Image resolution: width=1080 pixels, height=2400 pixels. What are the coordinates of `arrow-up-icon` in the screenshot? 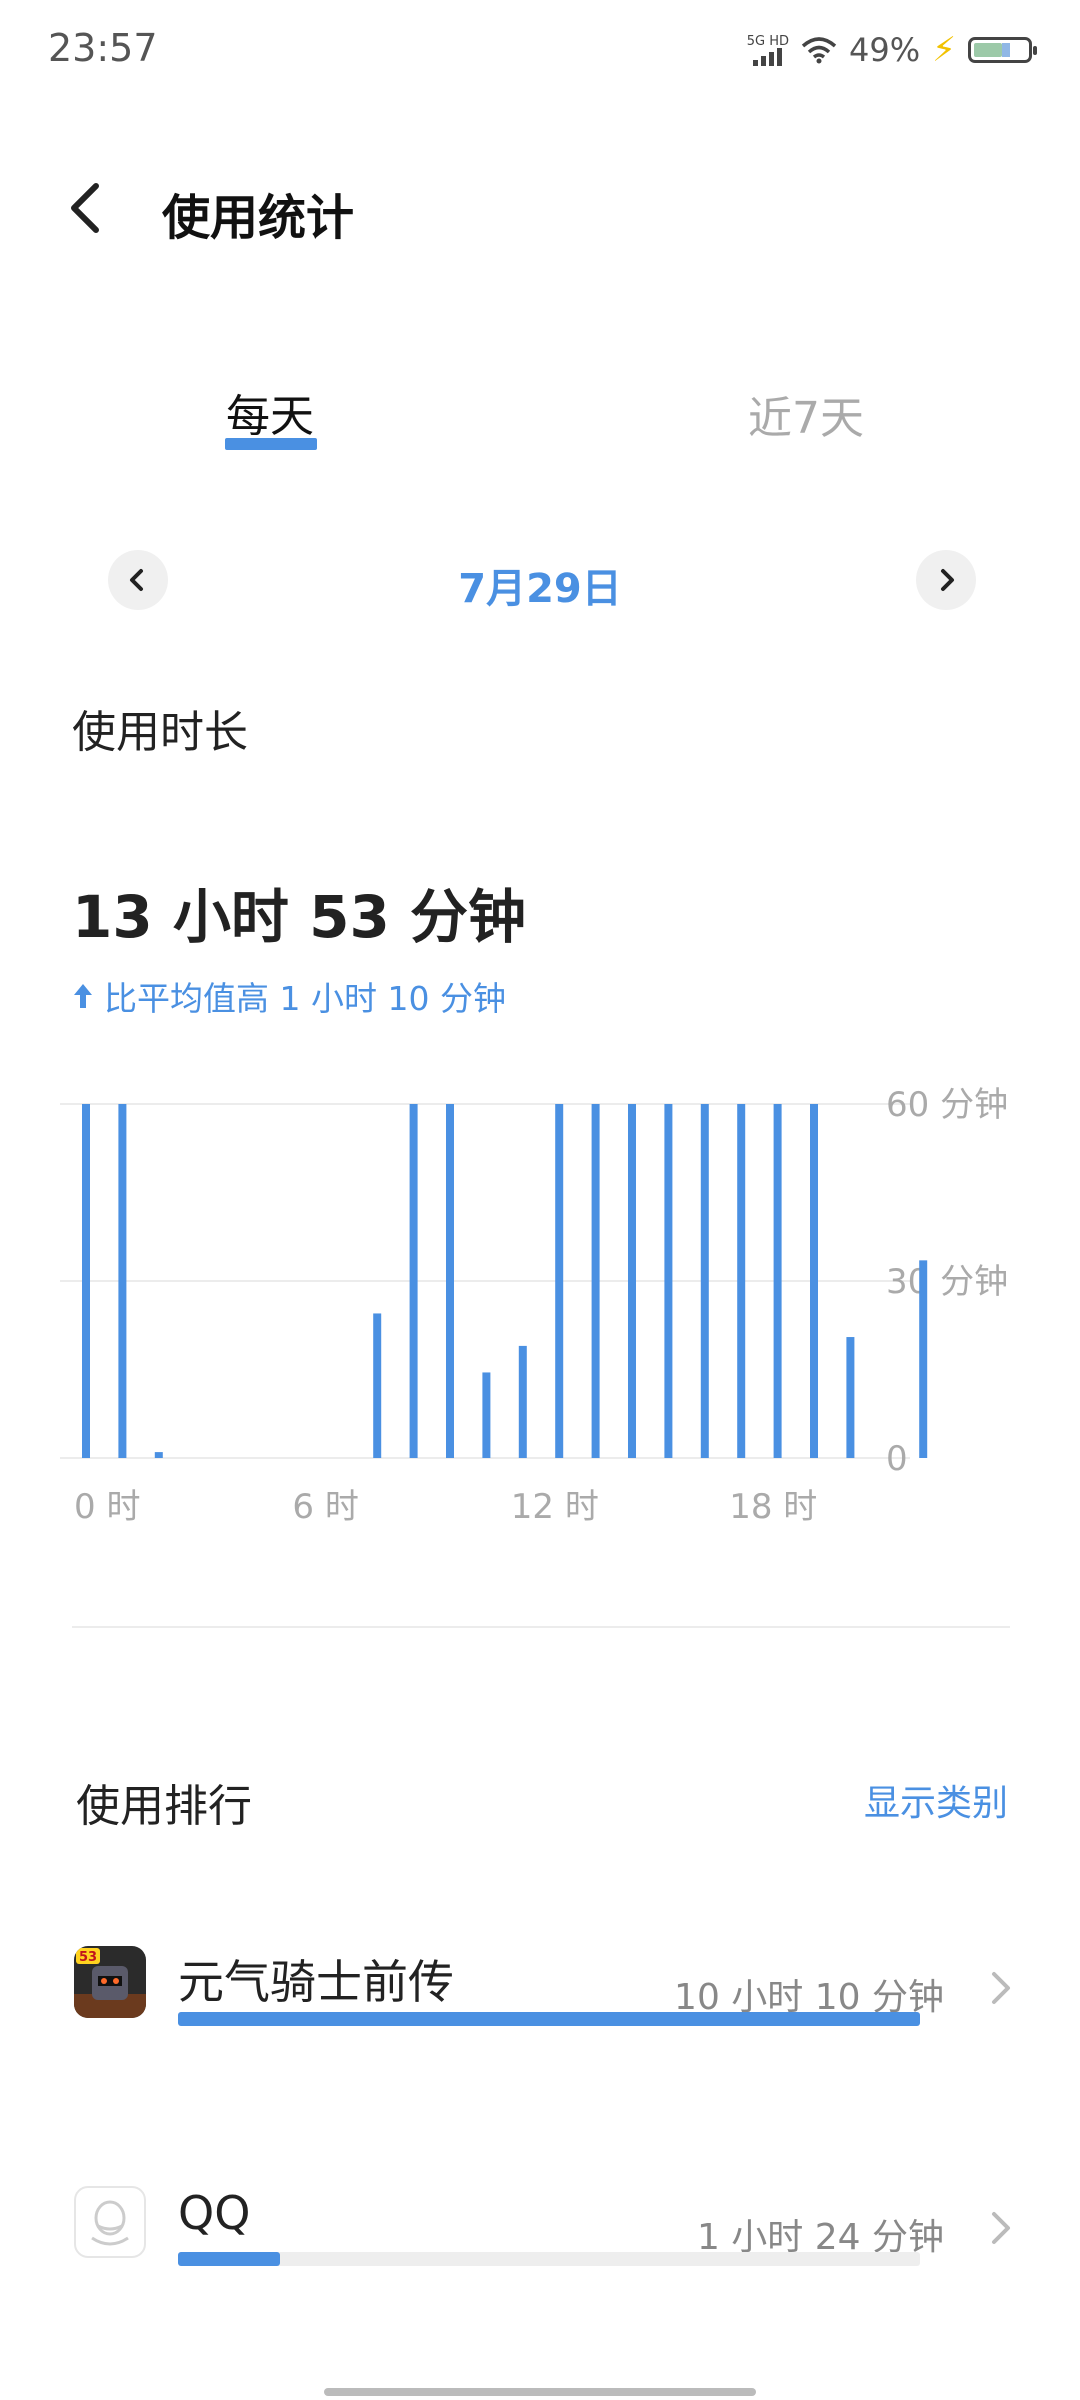 It's located at (83, 996).